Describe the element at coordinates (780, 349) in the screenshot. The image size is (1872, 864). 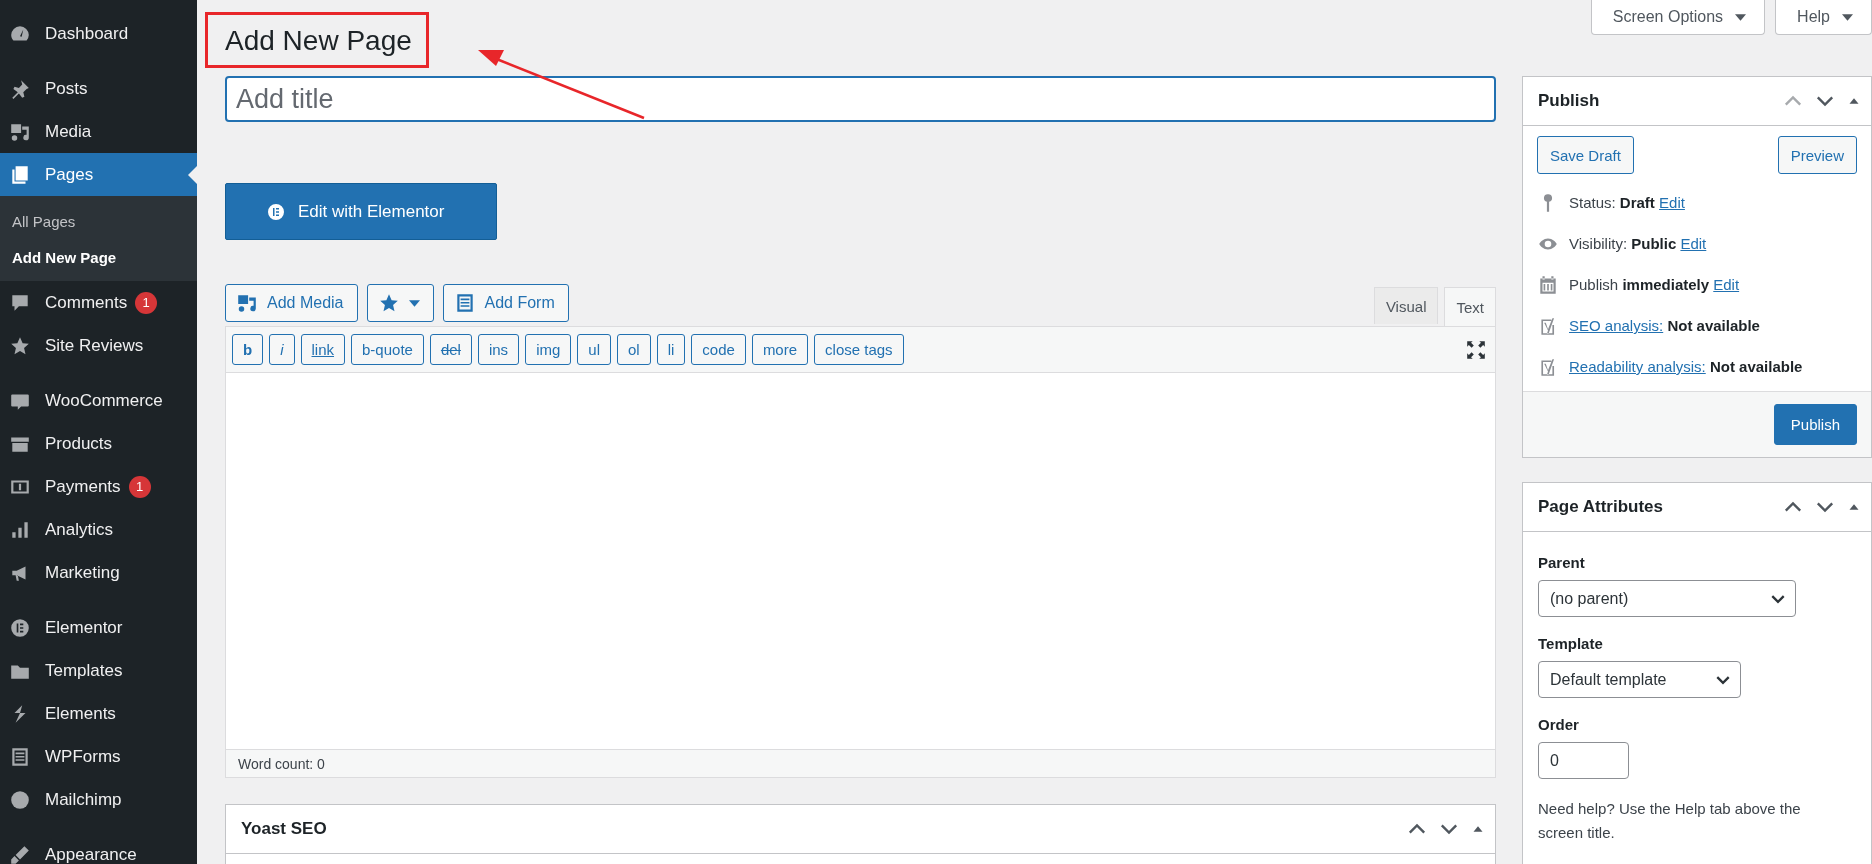
I see `format-button: more` at that location.